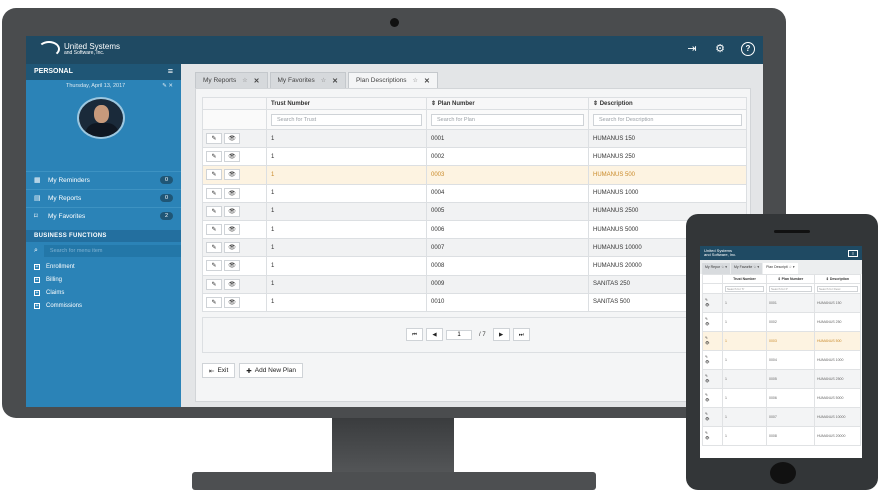 The image size is (890, 500). I want to click on mobile-description-header: ⇕ Description, so click(837, 279).